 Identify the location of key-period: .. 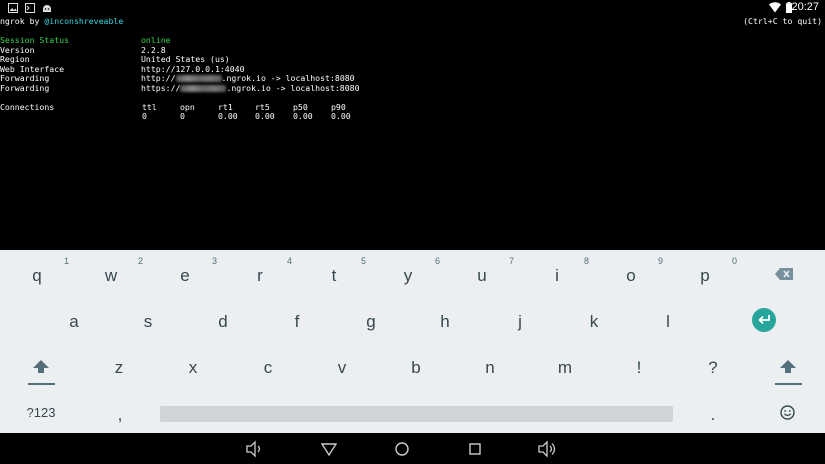
(713, 415).